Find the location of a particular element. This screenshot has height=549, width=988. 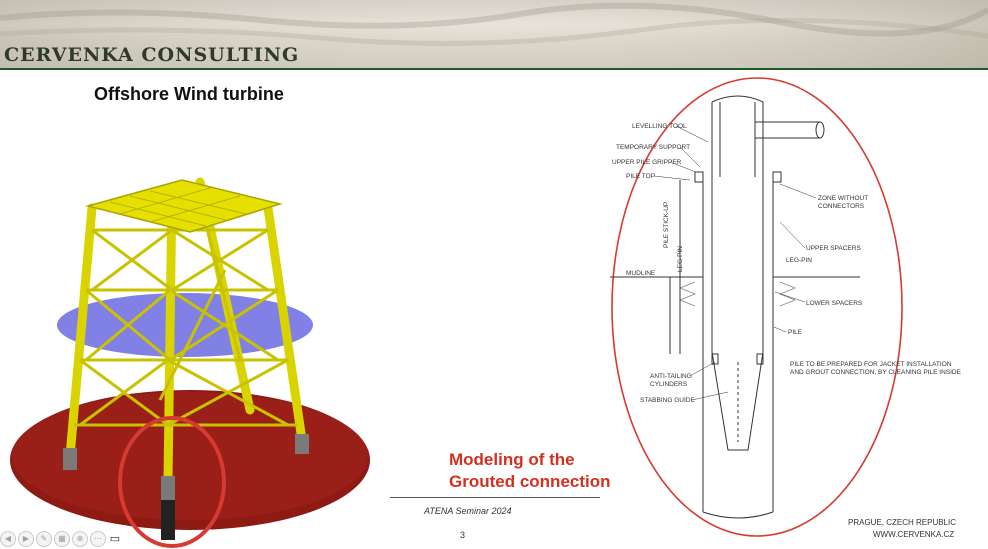

label-zone-without-connectors: ZONE WITHOUT CONNECTORS is located at coordinates (843, 202).